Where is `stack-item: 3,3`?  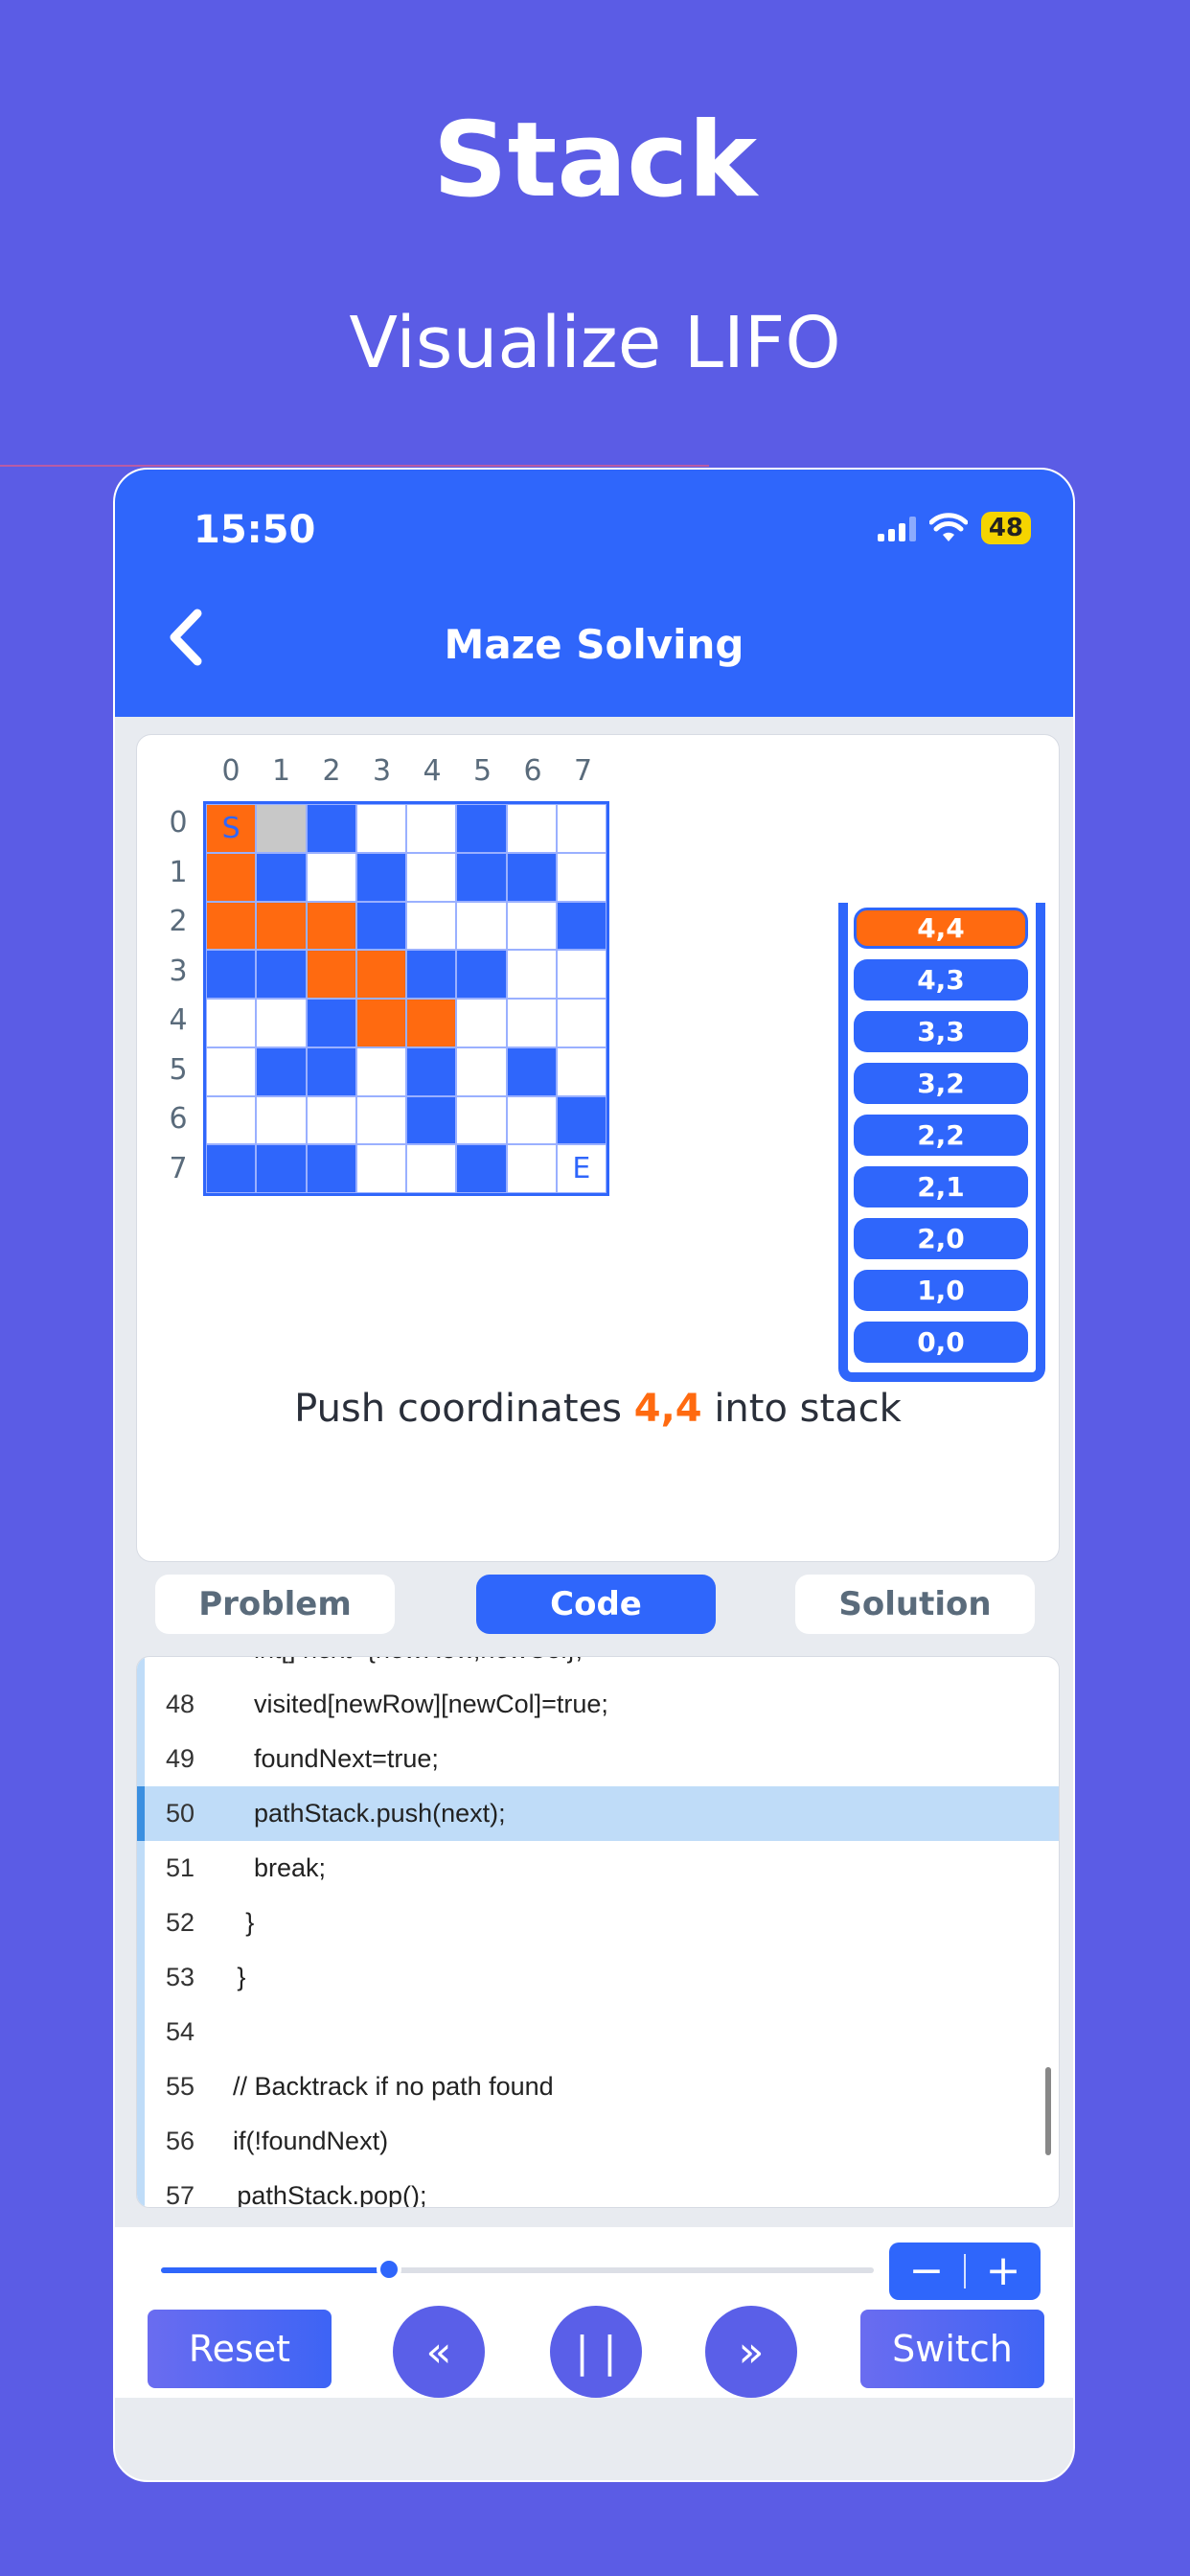
stack-item: 3,3 is located at coordinates (941, 1031).